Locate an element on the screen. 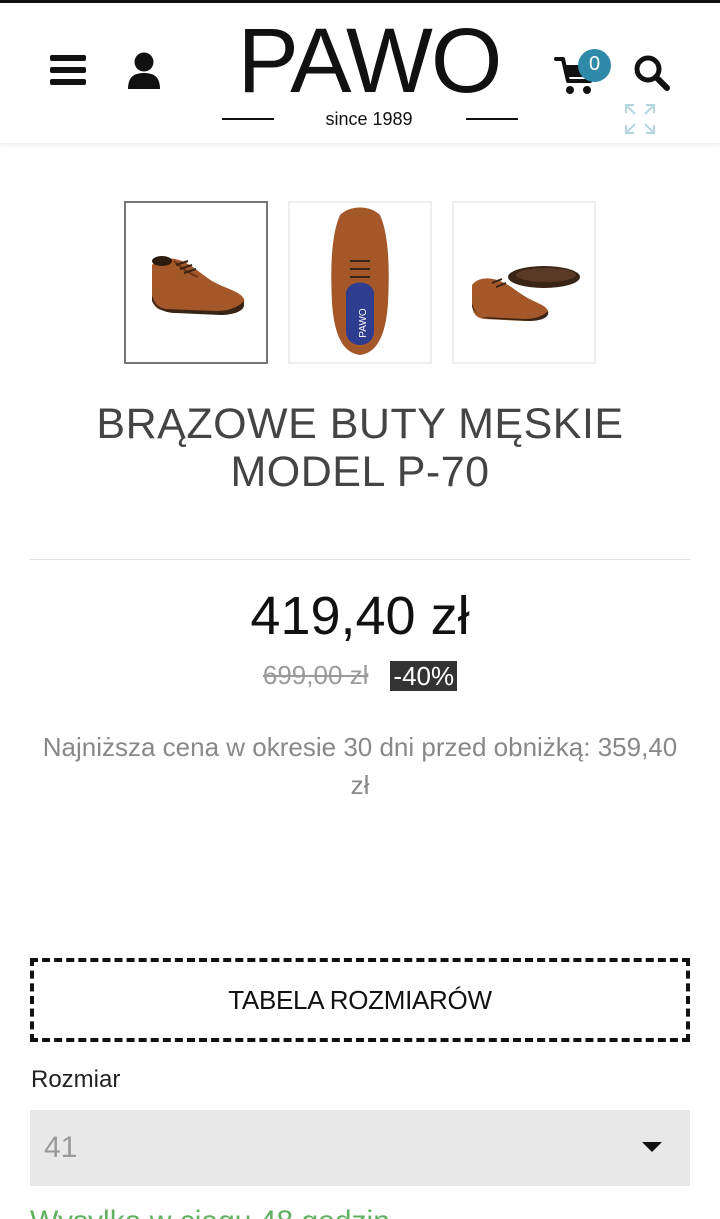  thumbnail-2: PAWO is located at coordinates (360, 282).